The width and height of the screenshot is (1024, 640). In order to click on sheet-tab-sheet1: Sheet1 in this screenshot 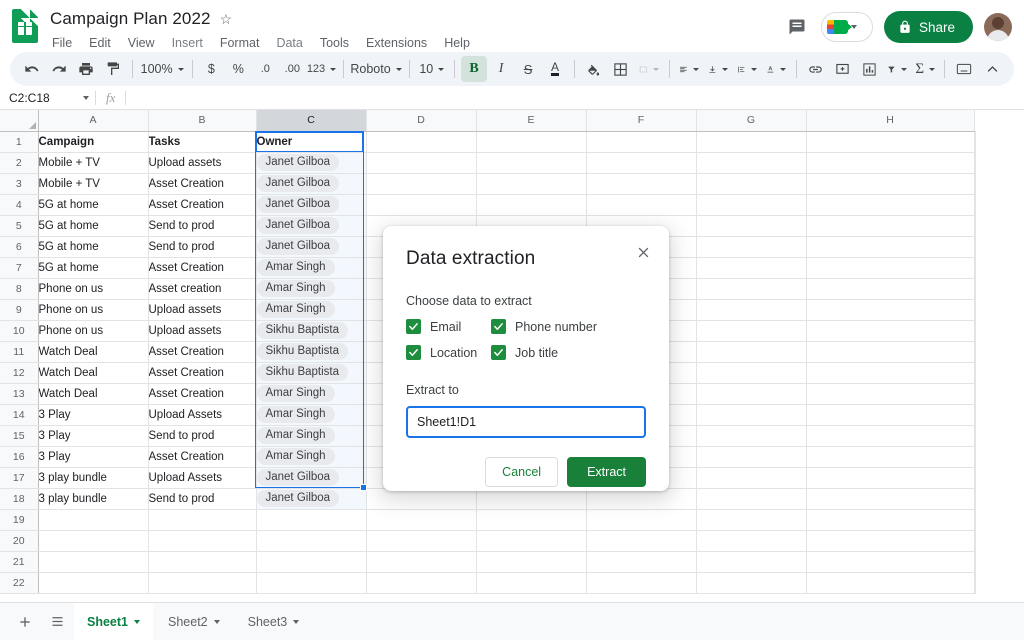, I will do `click(113, 621)`.